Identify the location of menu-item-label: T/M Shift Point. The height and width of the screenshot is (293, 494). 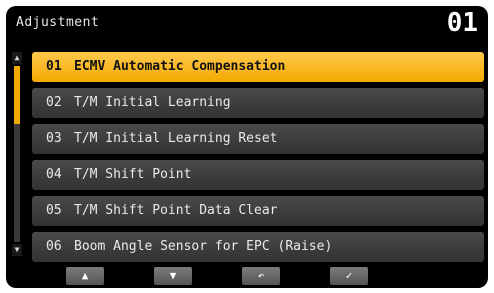
(133, 174).